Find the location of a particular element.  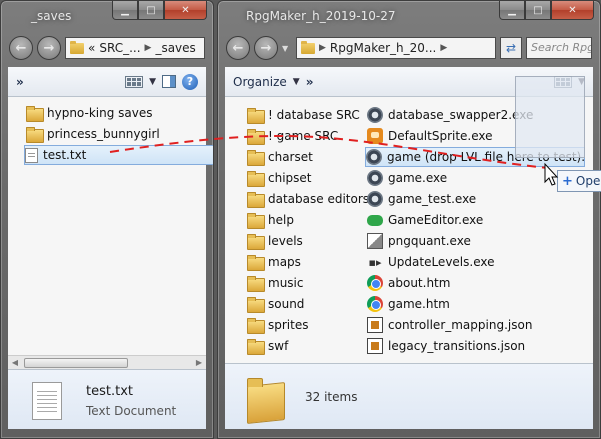

item-label: sprites is located at coordinates (288, 325).